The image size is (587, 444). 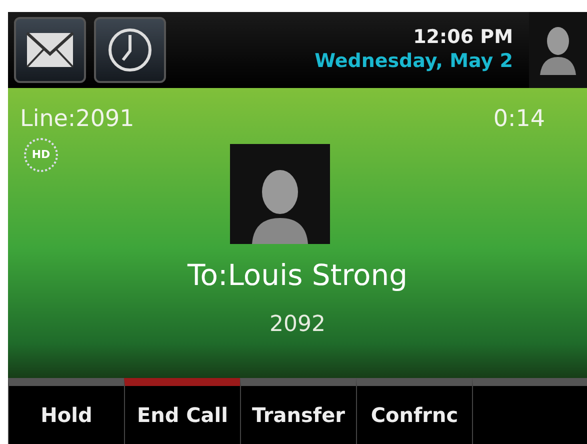 I want to click on softkey: End Call, so click(x=182, y=411).